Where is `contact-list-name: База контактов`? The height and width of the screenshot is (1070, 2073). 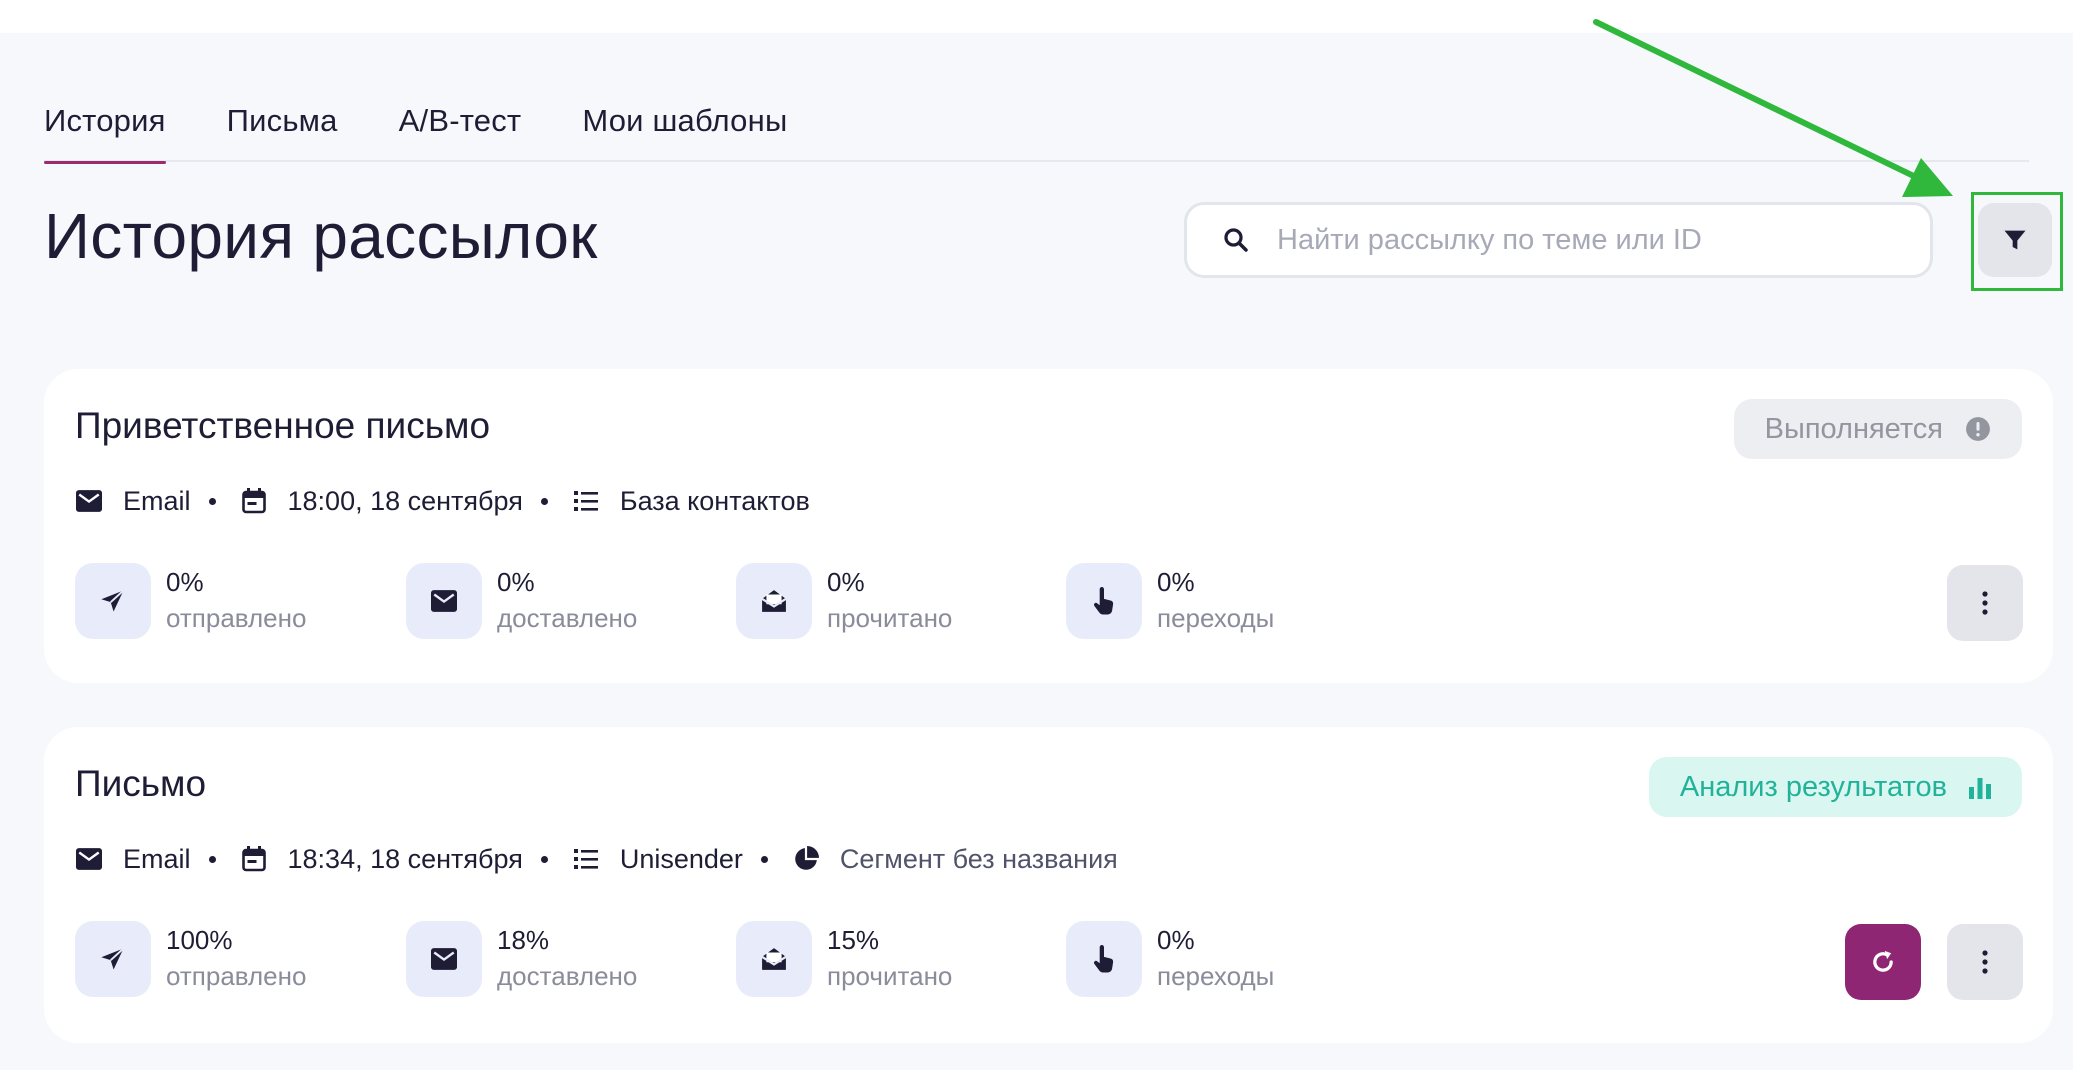 contact-list-name: База контактов is located at coordinates (714, 500).